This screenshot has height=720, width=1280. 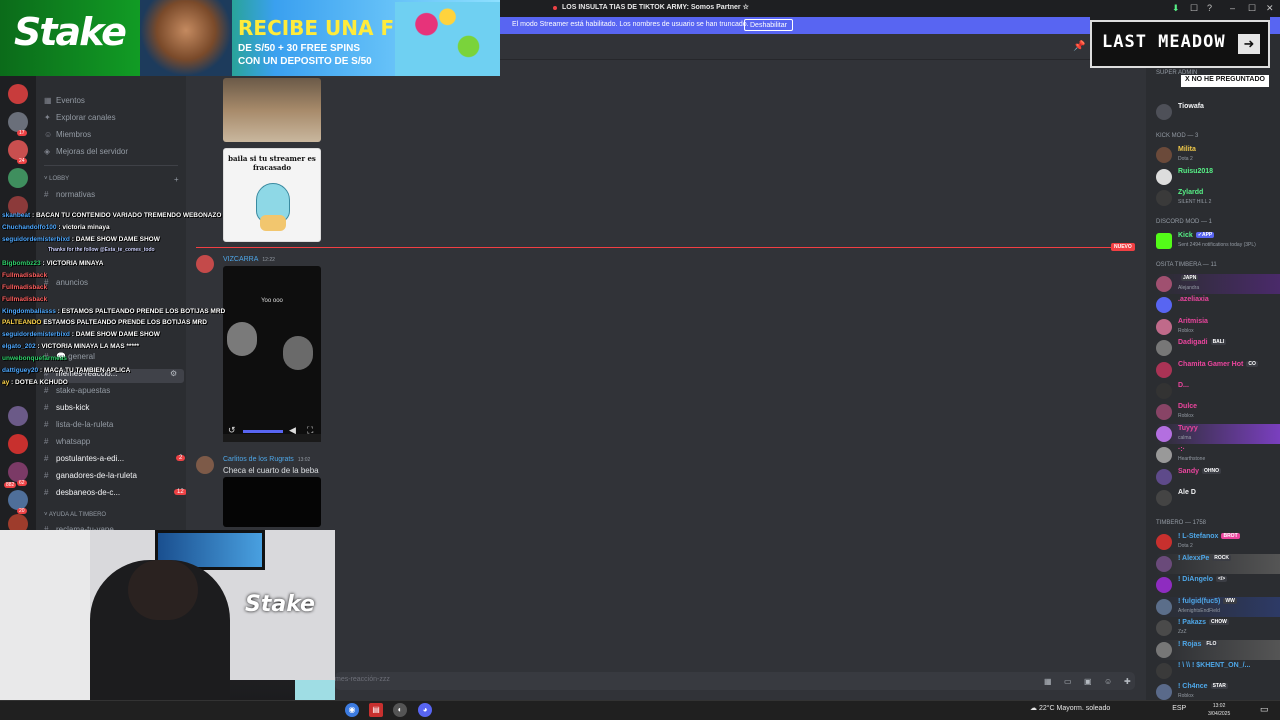 What do you see at coordinates (1232, 8) in the screenshot?
I see `minimize-button: –` at bounding box center [1232, 8].